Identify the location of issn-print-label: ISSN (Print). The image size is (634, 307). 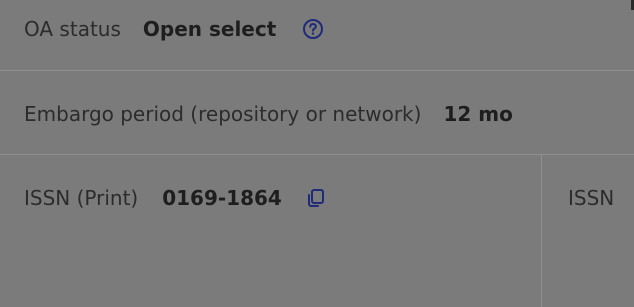
(81, 198).